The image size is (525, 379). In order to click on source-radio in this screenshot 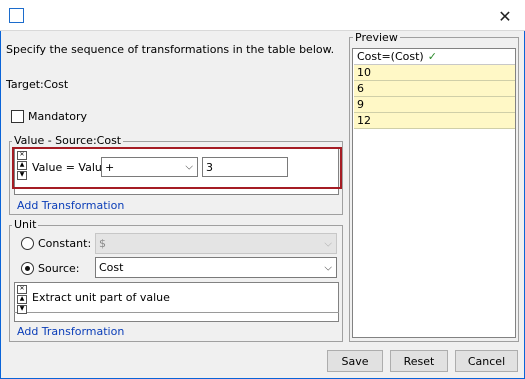, I will do `click(27, 268)`.